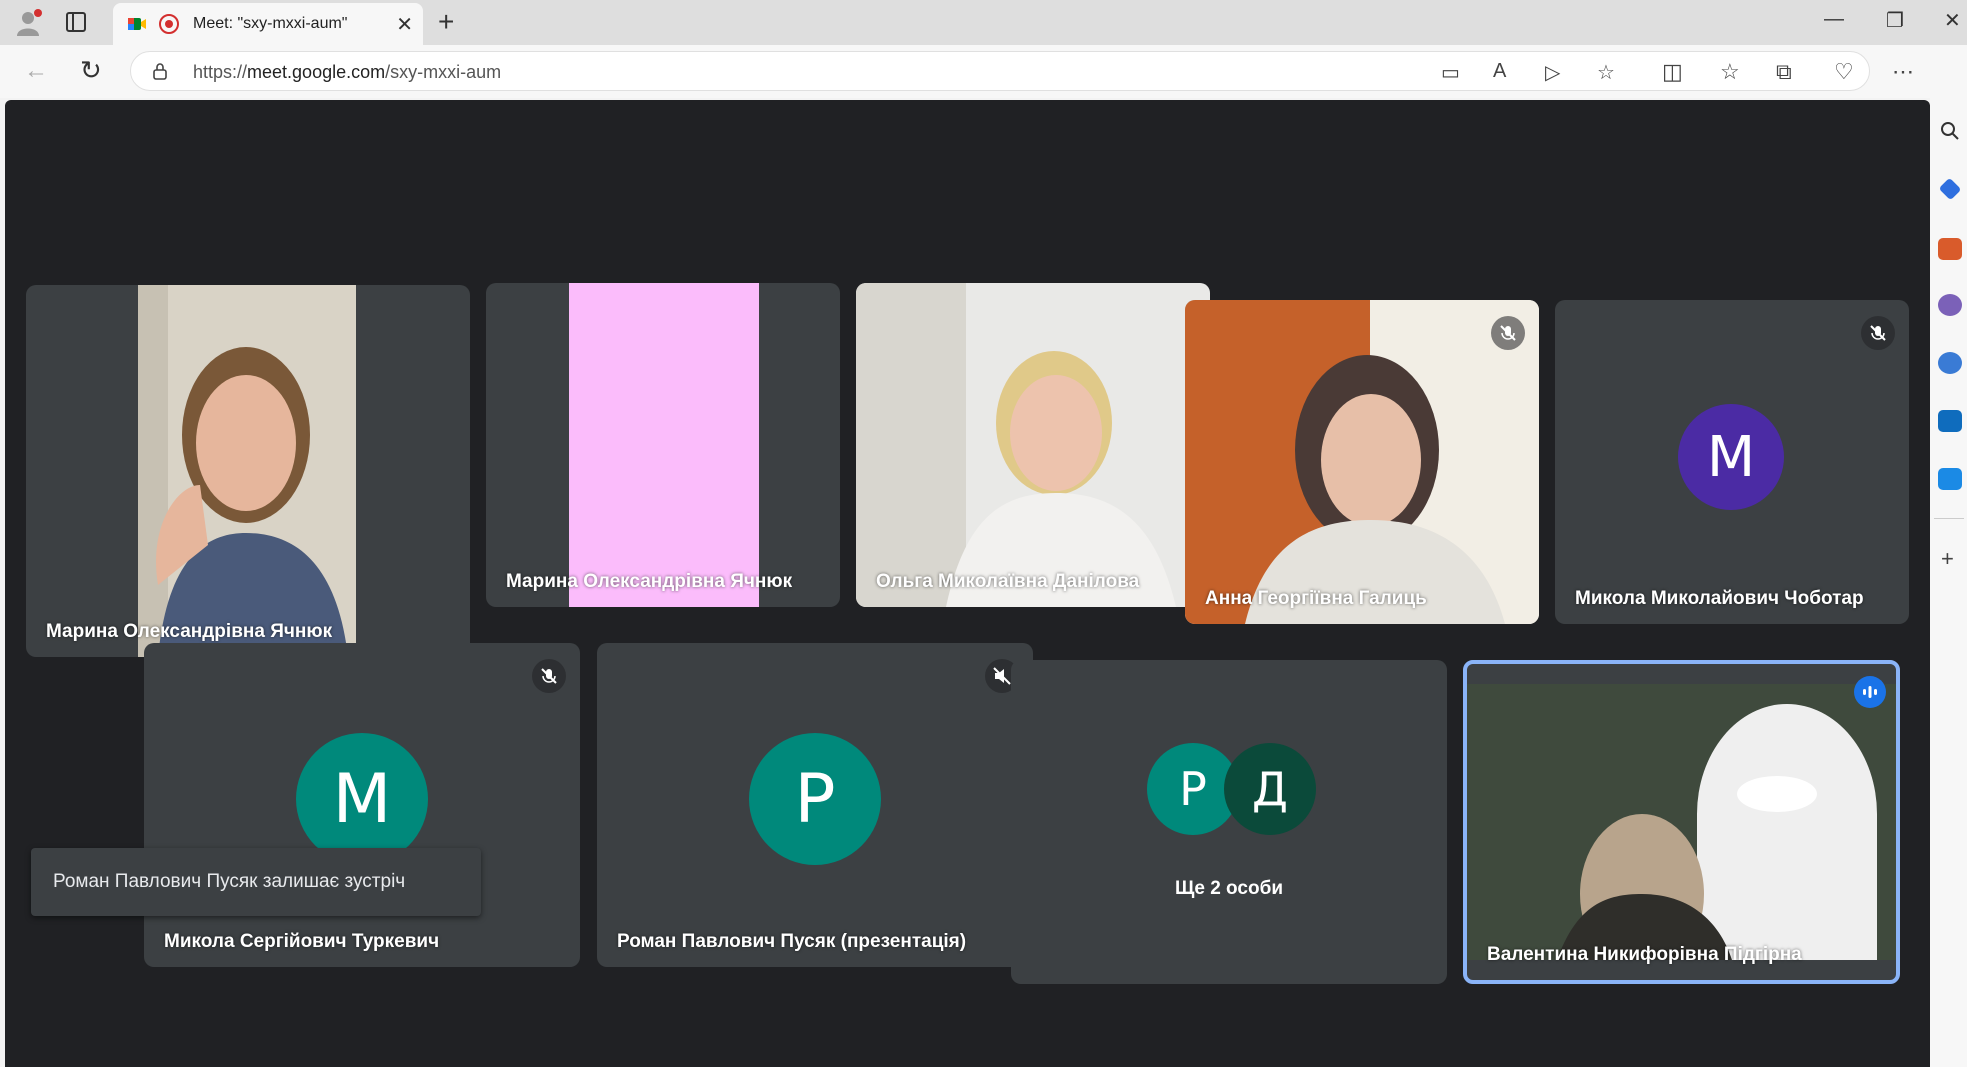 The width and height of the screenshot is (1967, 1067). What do you see at coordinates (1606, 72) in the screenshot?
I see `favorite-star-icon: ☆` at bounding box center [1606, 72].